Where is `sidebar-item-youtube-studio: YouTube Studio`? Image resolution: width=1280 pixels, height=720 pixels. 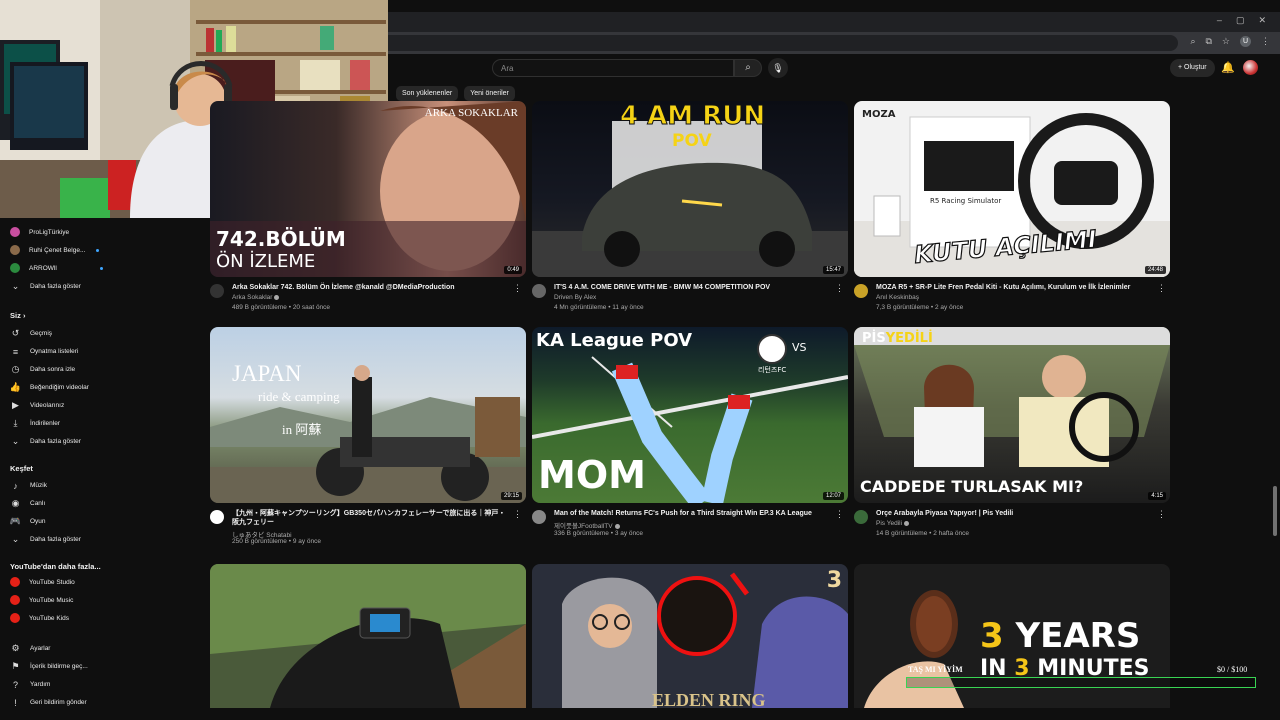 sidebar-item-youtube-studio: YouTube Studio is located at coordinates (42, 582).